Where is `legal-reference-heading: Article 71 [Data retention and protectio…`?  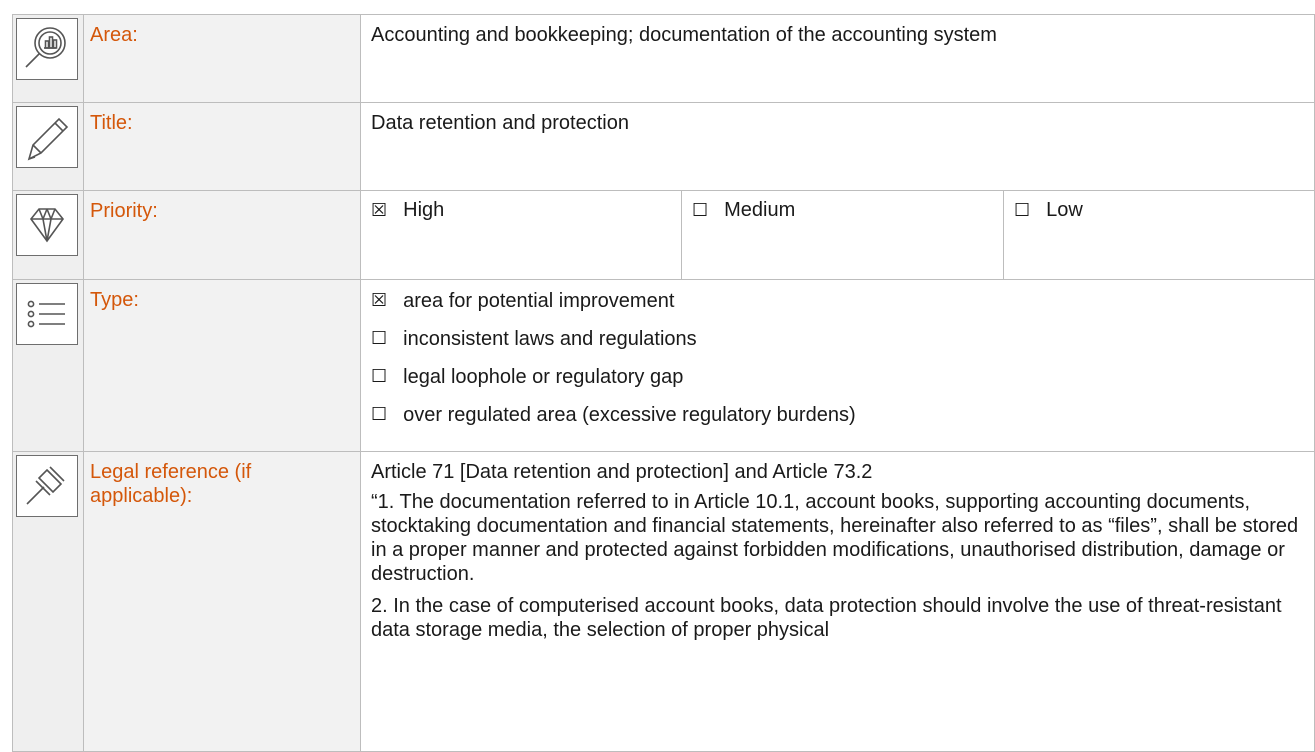 legal-reference-heading: Article 71 [Data retention and protectio… is located at coordinates (622, 472).